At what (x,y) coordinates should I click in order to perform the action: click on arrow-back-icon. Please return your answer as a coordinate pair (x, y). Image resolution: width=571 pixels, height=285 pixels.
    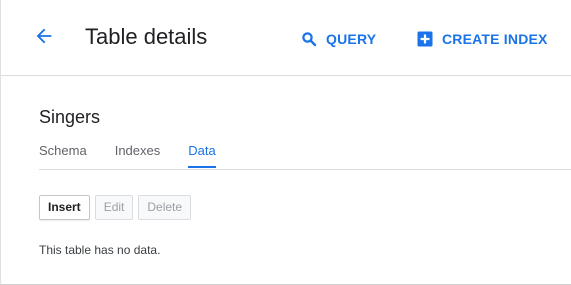
    Looking at the image, I should click on (44, 38).